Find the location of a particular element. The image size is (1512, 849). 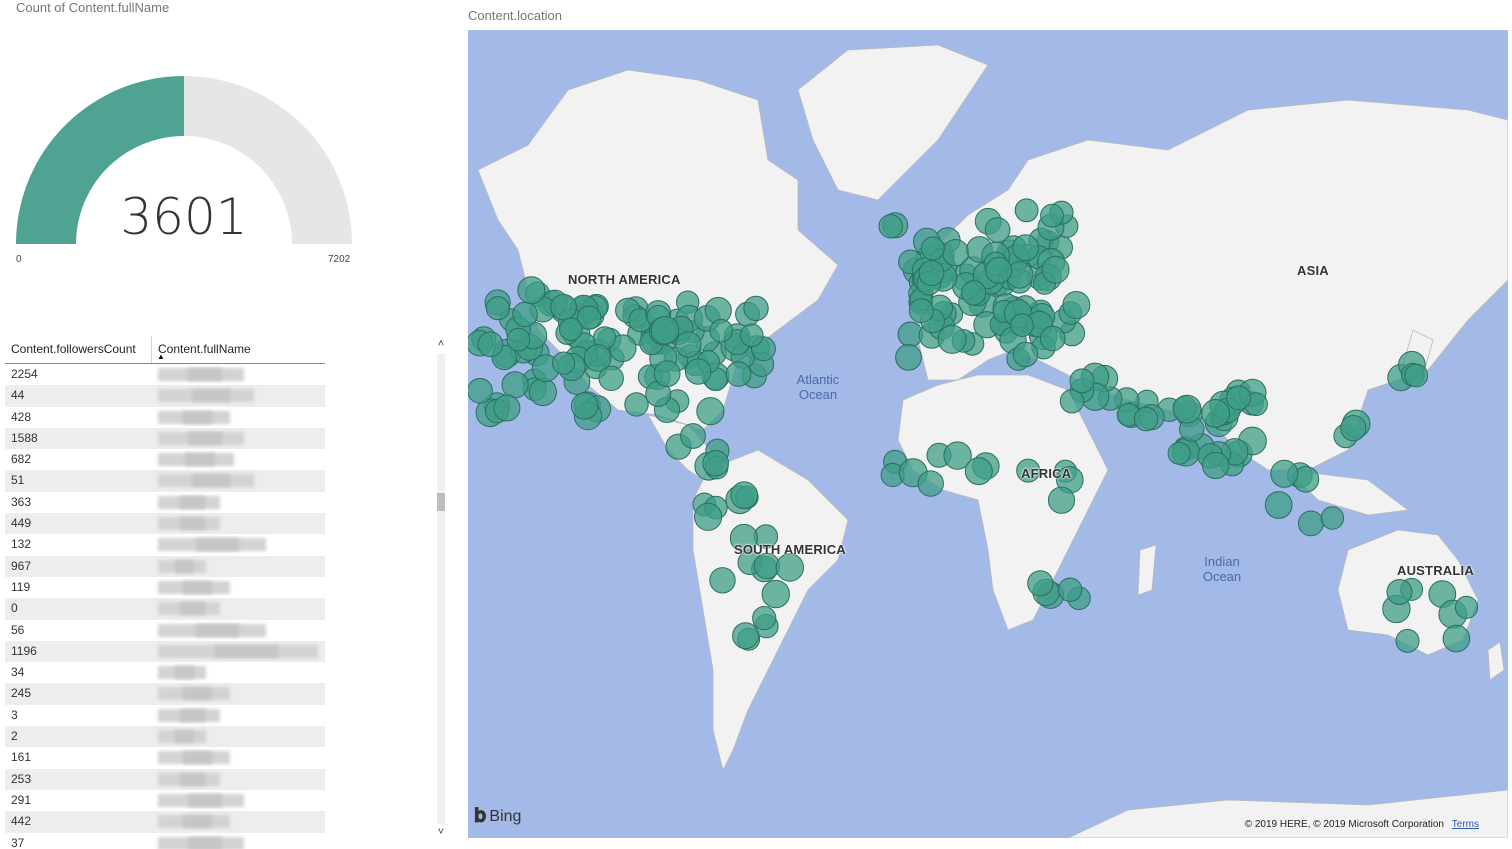

table-row: 1588 is located at coordinates (165, 438).